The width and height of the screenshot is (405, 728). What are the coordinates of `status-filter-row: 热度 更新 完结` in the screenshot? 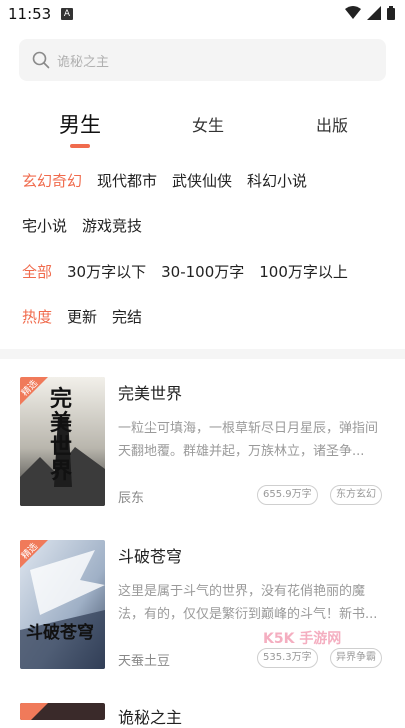 It's located at (82, 316).